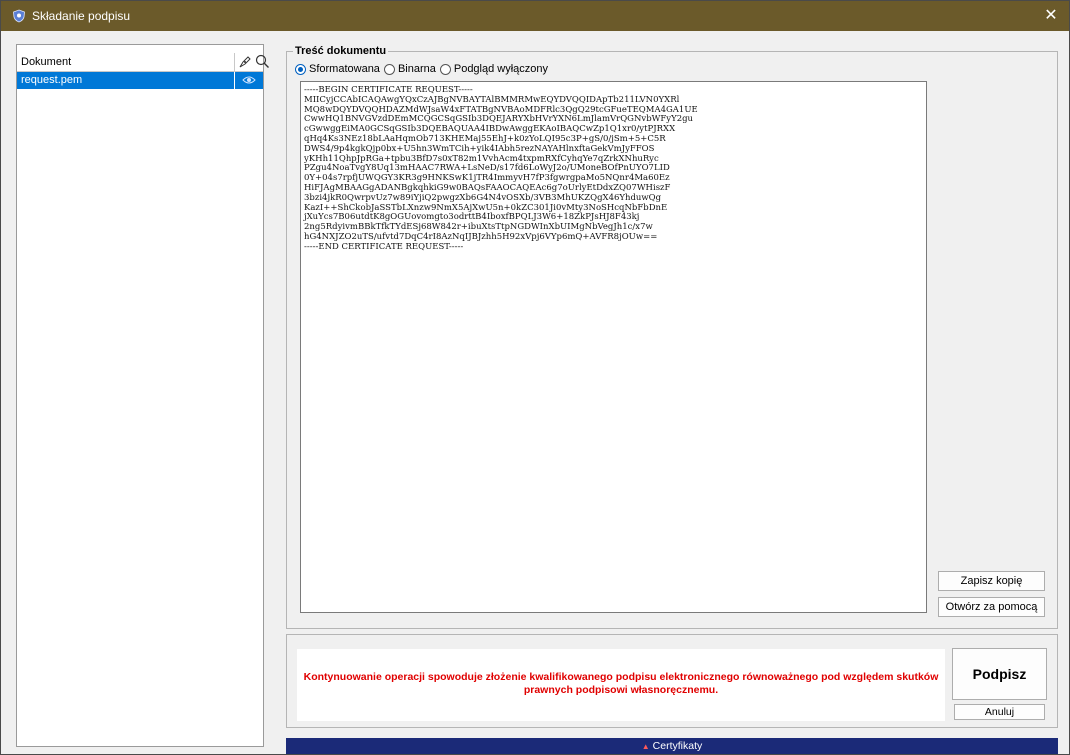 This screenshot has width=1070, height=755. Describe the element at coordinates (140, 80) in the screenshot. I see `list-item: request.pem` at that location.